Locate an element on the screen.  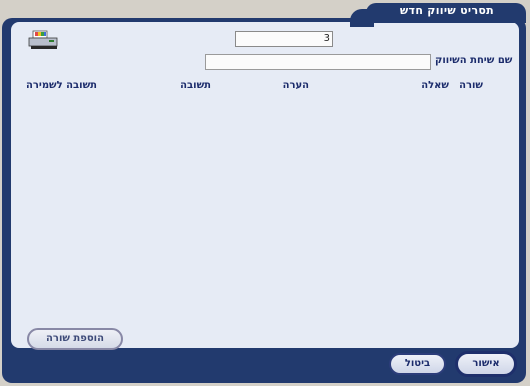
marketing-call-name-input is located at coordinates (318, 62).